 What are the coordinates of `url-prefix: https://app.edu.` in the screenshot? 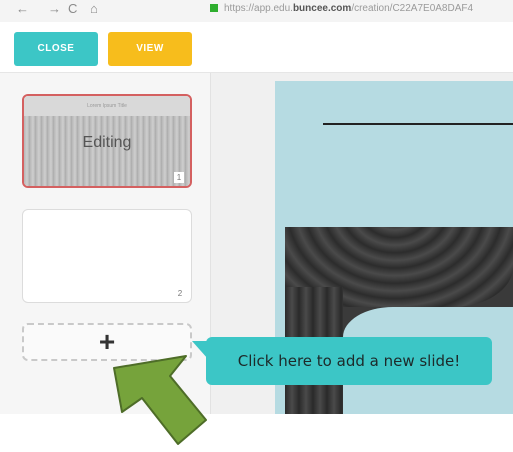 It's located at (258, 8).